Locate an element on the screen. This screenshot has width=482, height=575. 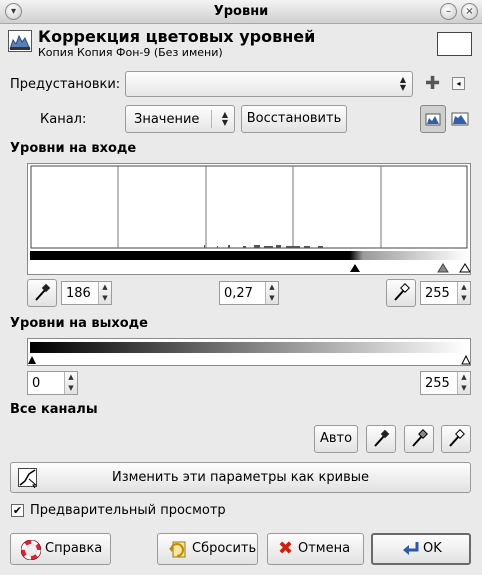
window-titlebar: ▾ Уровни – × is located at coordinates (241, 12).